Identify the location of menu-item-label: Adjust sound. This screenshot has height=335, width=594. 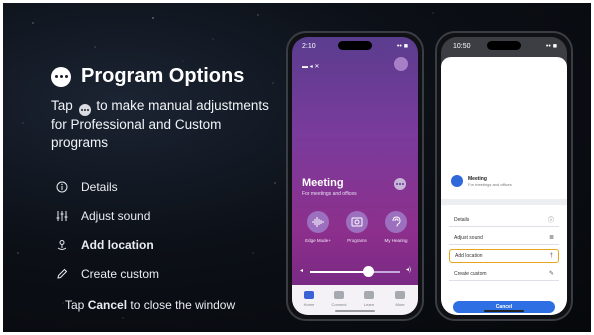
(468, 237).